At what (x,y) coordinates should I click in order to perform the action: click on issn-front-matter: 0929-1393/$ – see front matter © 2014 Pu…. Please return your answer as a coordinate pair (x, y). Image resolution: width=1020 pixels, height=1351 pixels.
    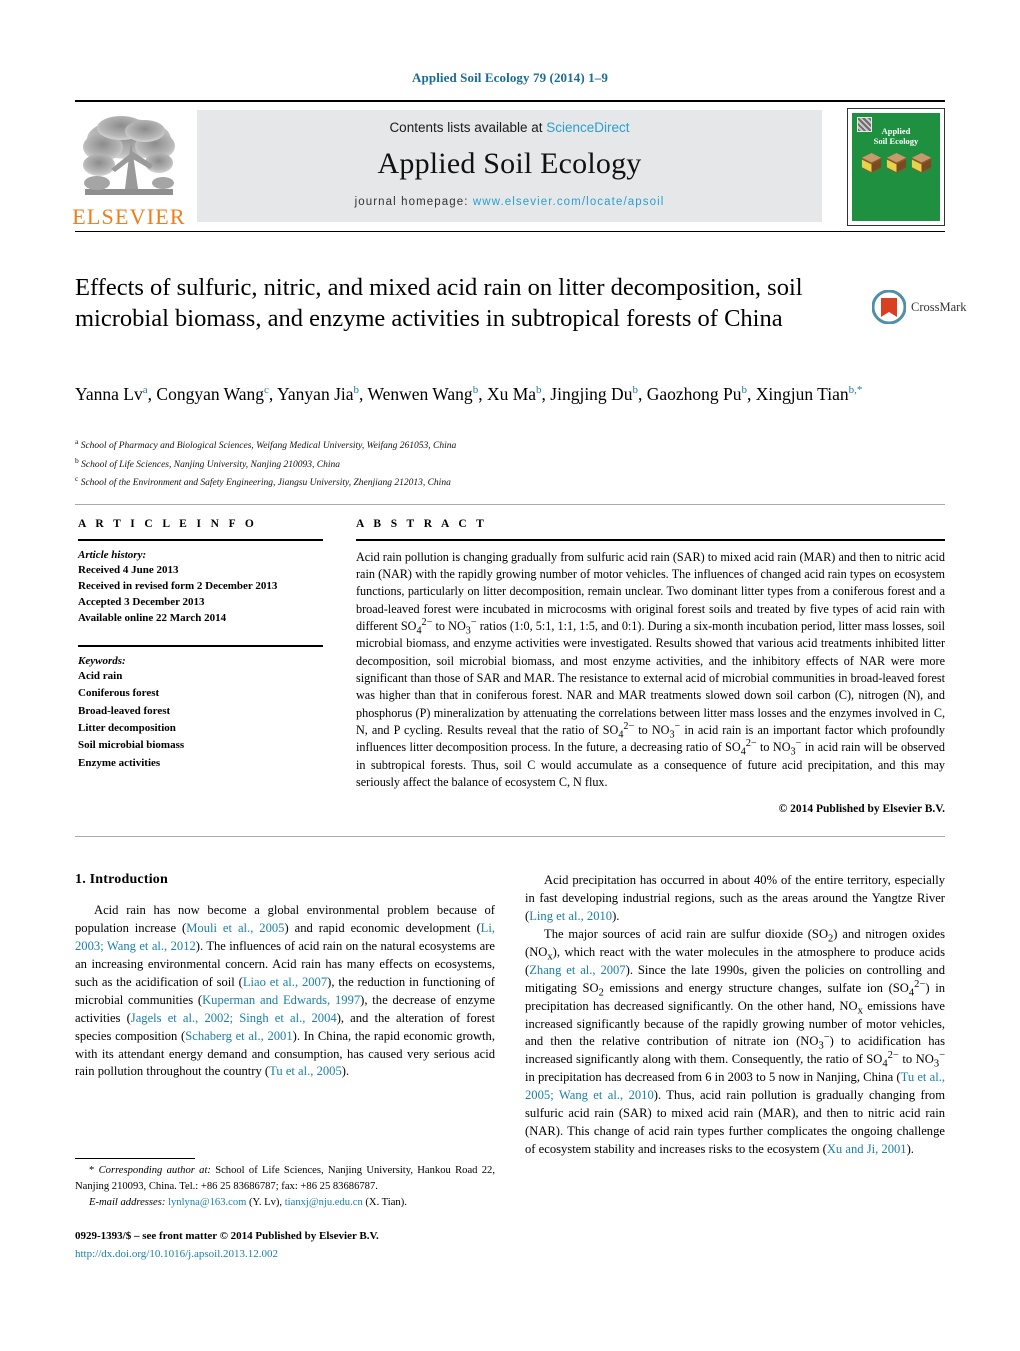
    Looking at the image, I should click on (227, 1236).